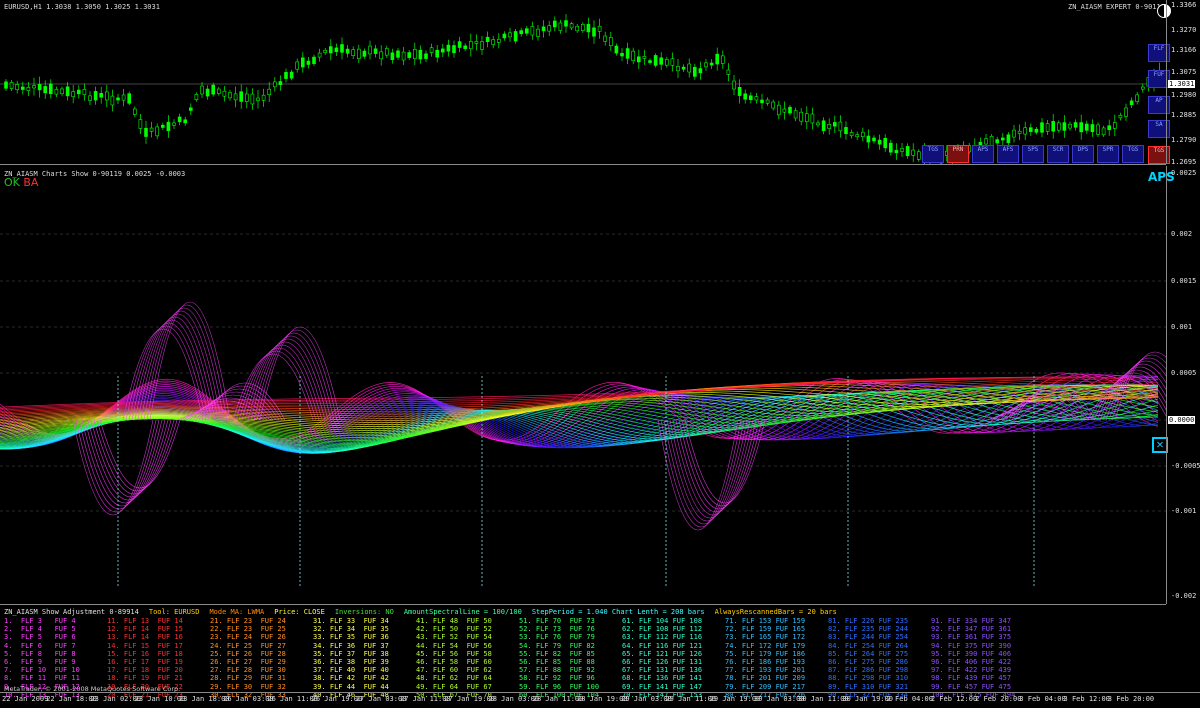 This screenshot has height=708, width=1200. I want to click on adjustment-row: 92. FLF 347 FUF 361, so click(971, 629).